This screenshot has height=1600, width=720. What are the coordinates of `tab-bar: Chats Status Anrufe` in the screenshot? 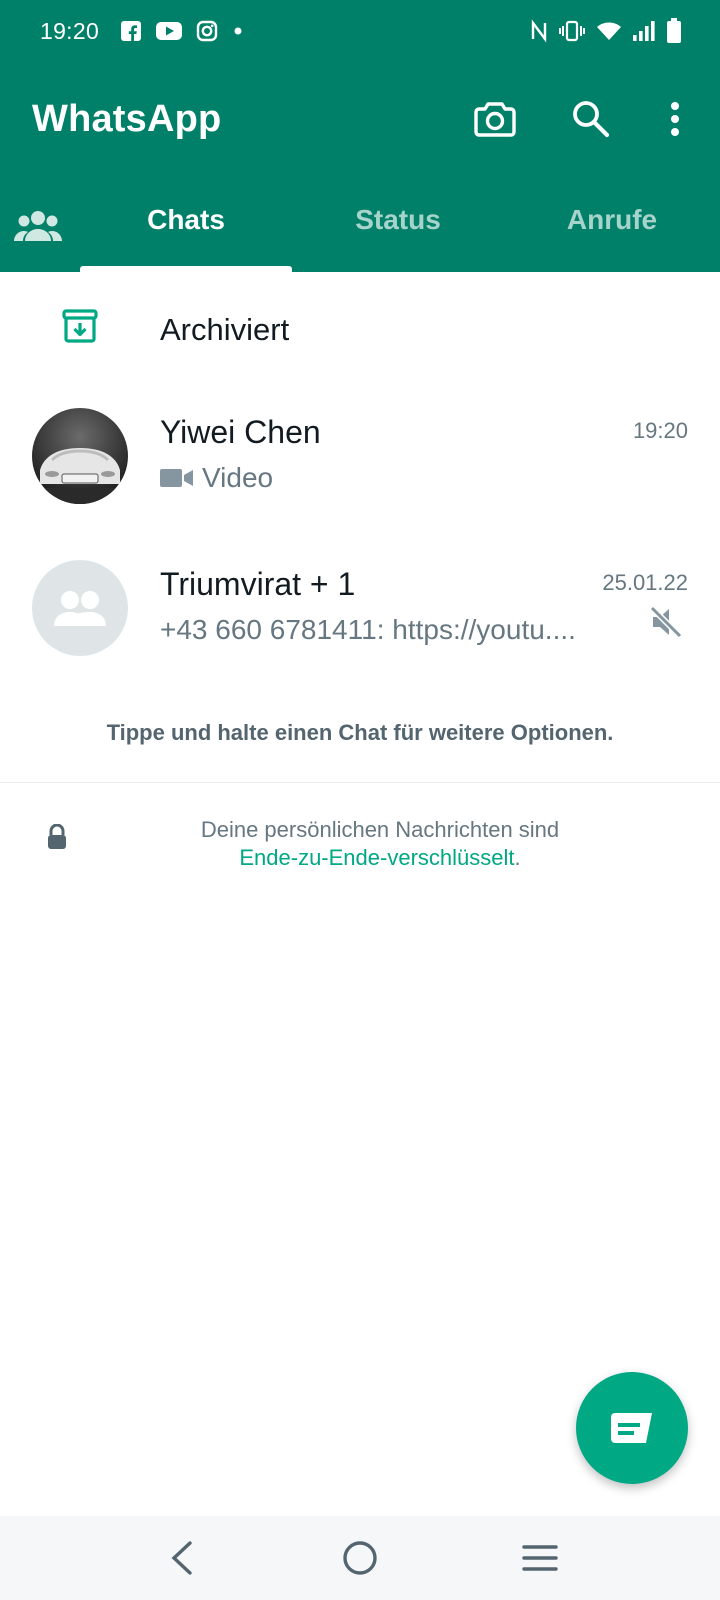 It's located at (360, 229).